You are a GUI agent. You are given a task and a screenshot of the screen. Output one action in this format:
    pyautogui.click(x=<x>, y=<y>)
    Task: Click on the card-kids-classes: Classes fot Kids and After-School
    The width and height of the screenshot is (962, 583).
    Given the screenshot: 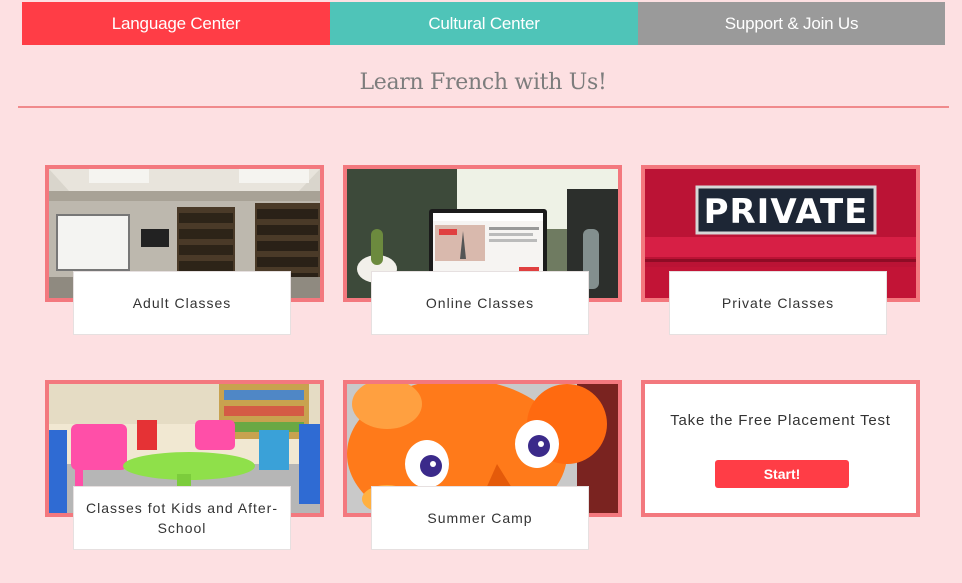 What is the action you would take?
    pyautogui.click(x=184, y=465)
    